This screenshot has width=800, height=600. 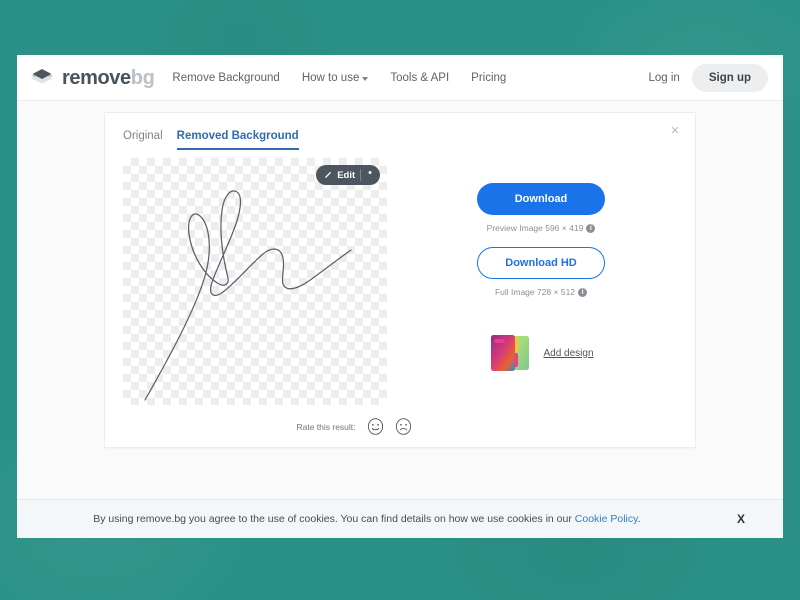 I want to click on nav-item-how-to-use: How to use, so click(x=335, y=78).